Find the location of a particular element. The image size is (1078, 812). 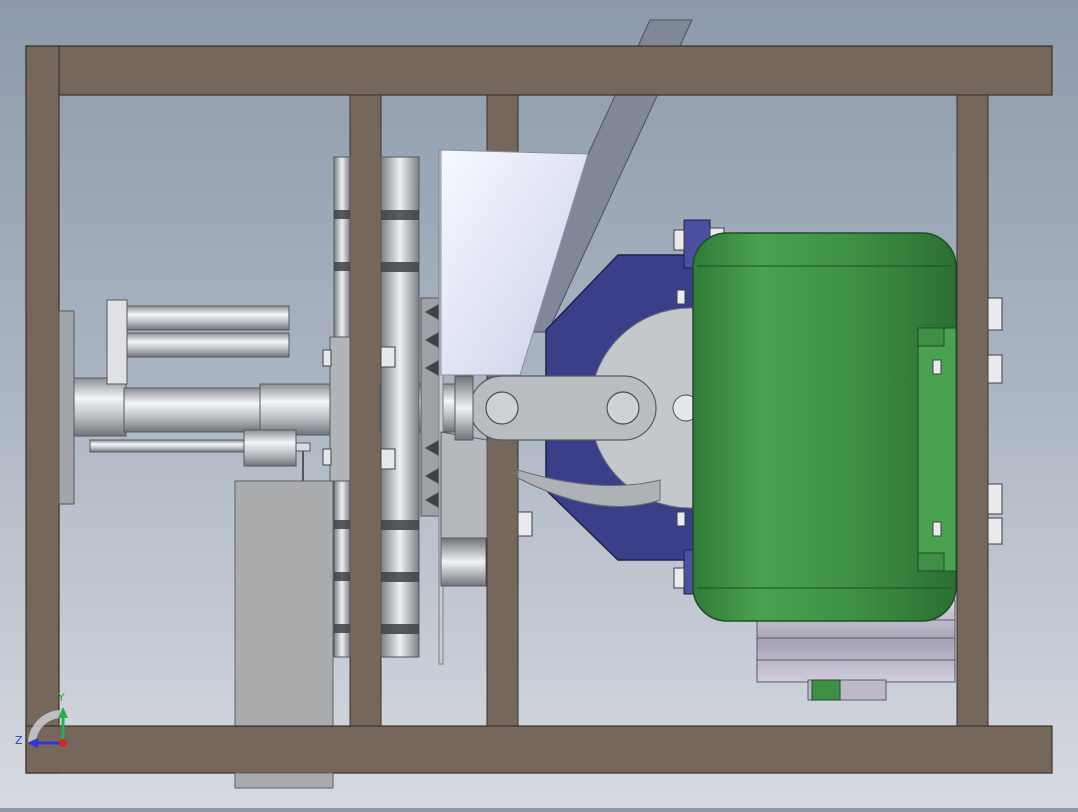

cylinder-block is located at coordinates (117, 342).